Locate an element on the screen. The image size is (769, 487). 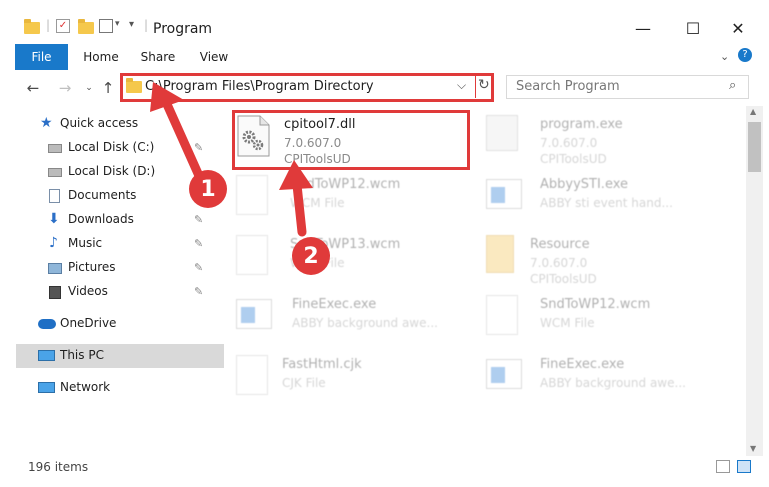
annotation-arrows is located at coordinates (231, 159).